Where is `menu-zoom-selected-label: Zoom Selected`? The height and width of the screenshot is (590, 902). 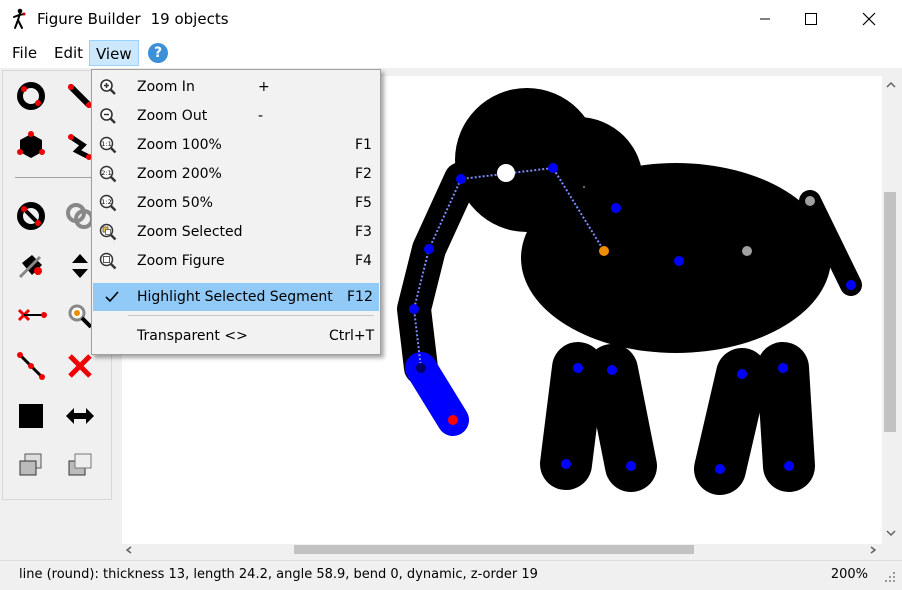
menu-zoom-selected-label: Zoom Selected is located at coordinates (190, 232).